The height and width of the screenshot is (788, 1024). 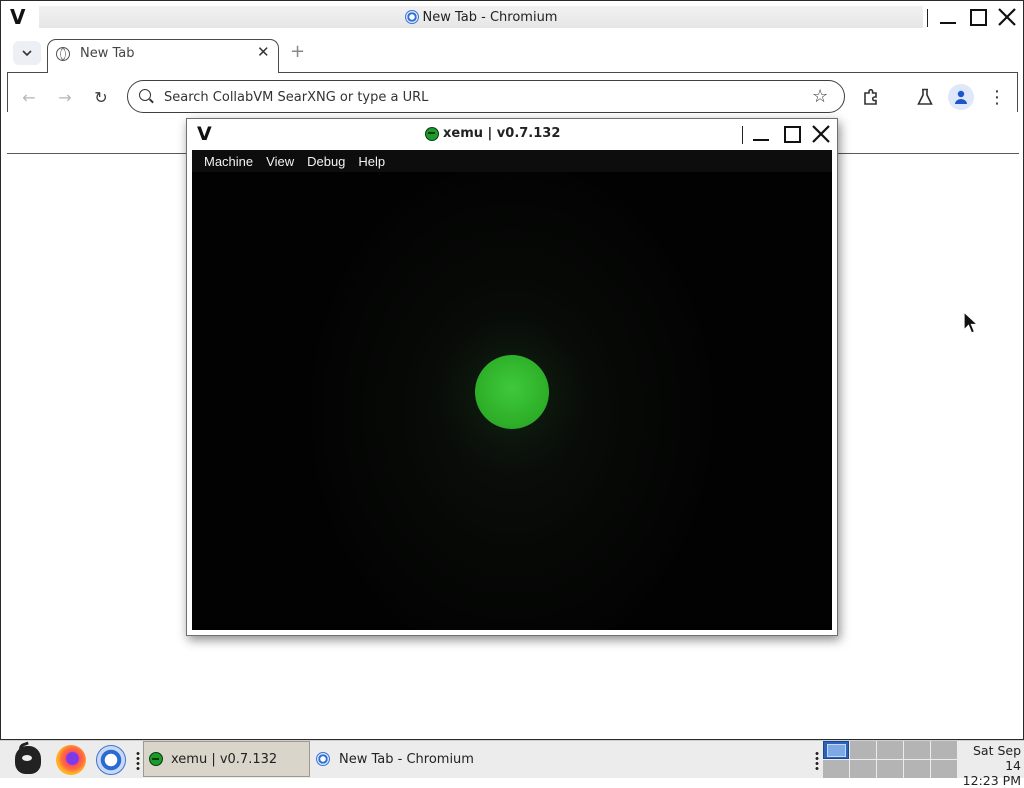 I want to click on firefox-launcher, so click(x=71, y=760).